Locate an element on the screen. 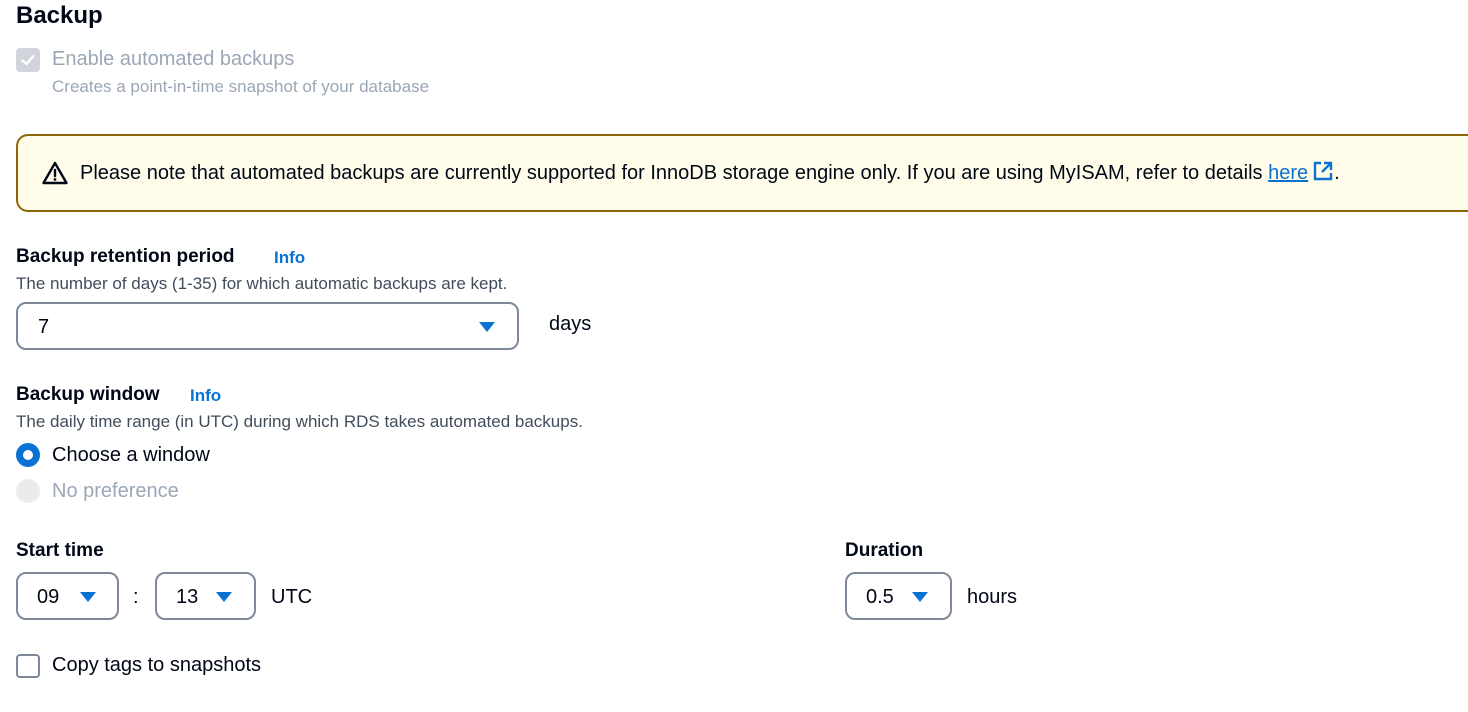 This screenshot has width=1468, height=712. section-title: Backup is located at coordinates (59, 15).